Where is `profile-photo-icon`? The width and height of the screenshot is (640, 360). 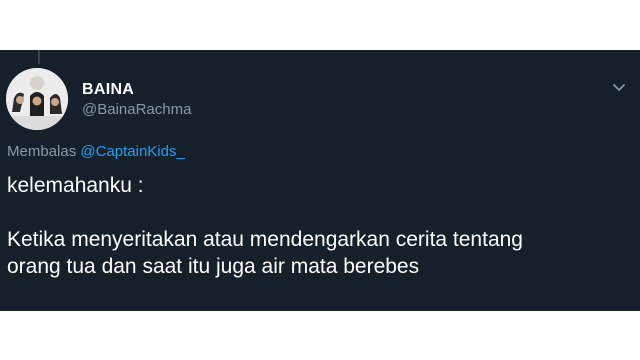
profile-photo-icon is located at coordinates (37, 99).